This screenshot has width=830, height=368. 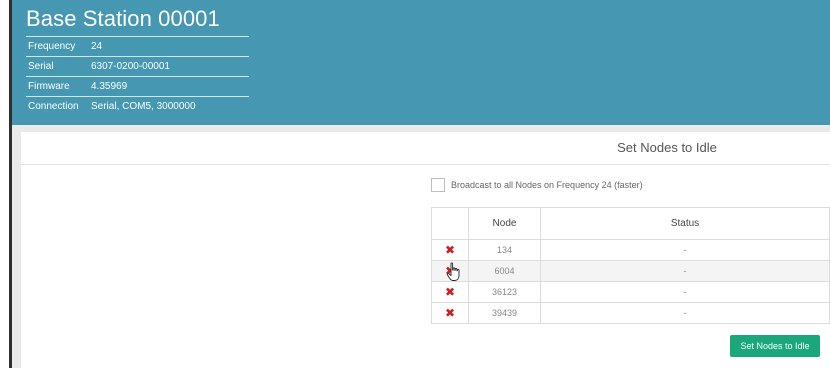 I want to click on info-row-connection: Connection Serial, COM5, 3000000, so click(x=137, y=106).